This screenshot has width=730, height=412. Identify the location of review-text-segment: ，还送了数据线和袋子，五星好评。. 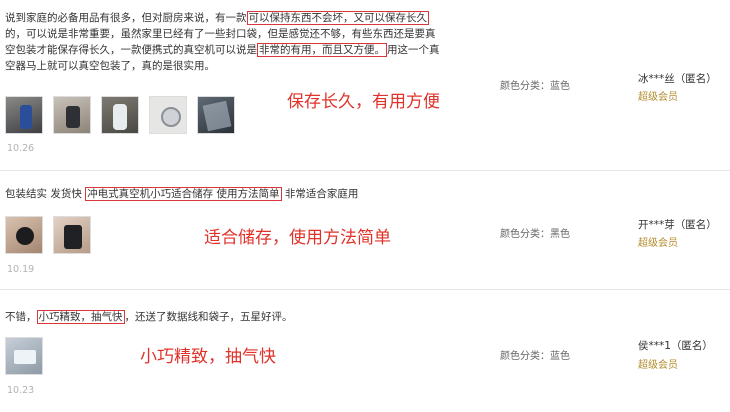
(208, 317).